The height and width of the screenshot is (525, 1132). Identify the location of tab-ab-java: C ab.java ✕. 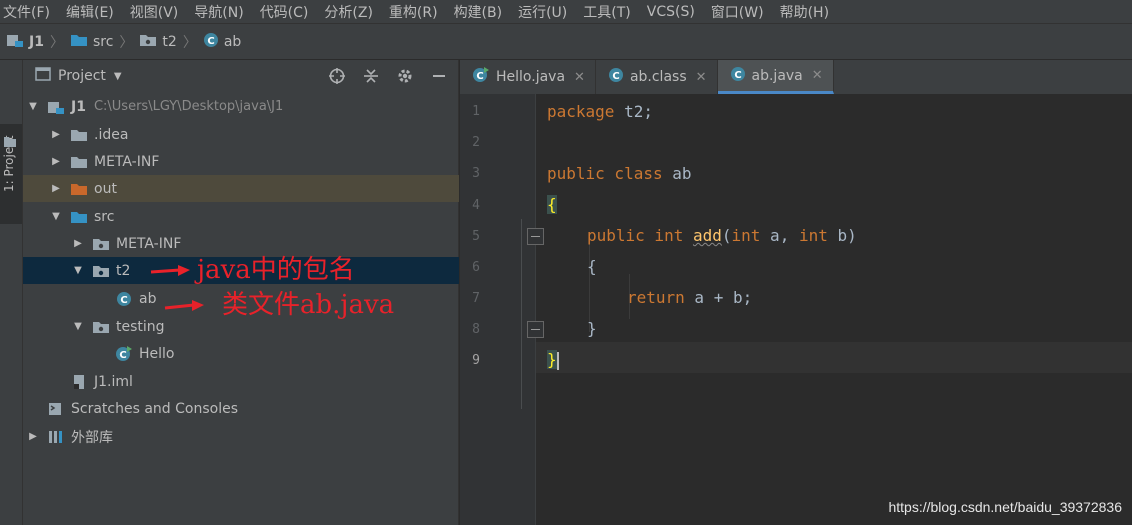
(775, 77).